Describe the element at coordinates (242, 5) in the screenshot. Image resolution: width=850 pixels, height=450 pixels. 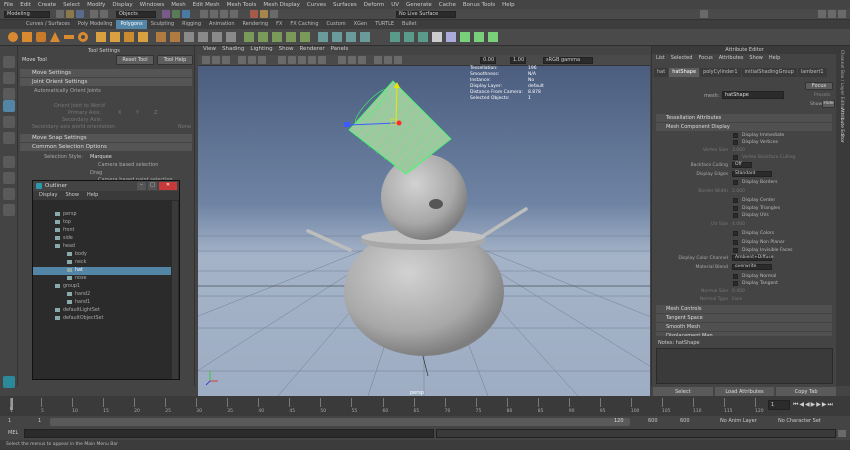
I see `menu-mesh-tools: Mesh Tools` at that location.